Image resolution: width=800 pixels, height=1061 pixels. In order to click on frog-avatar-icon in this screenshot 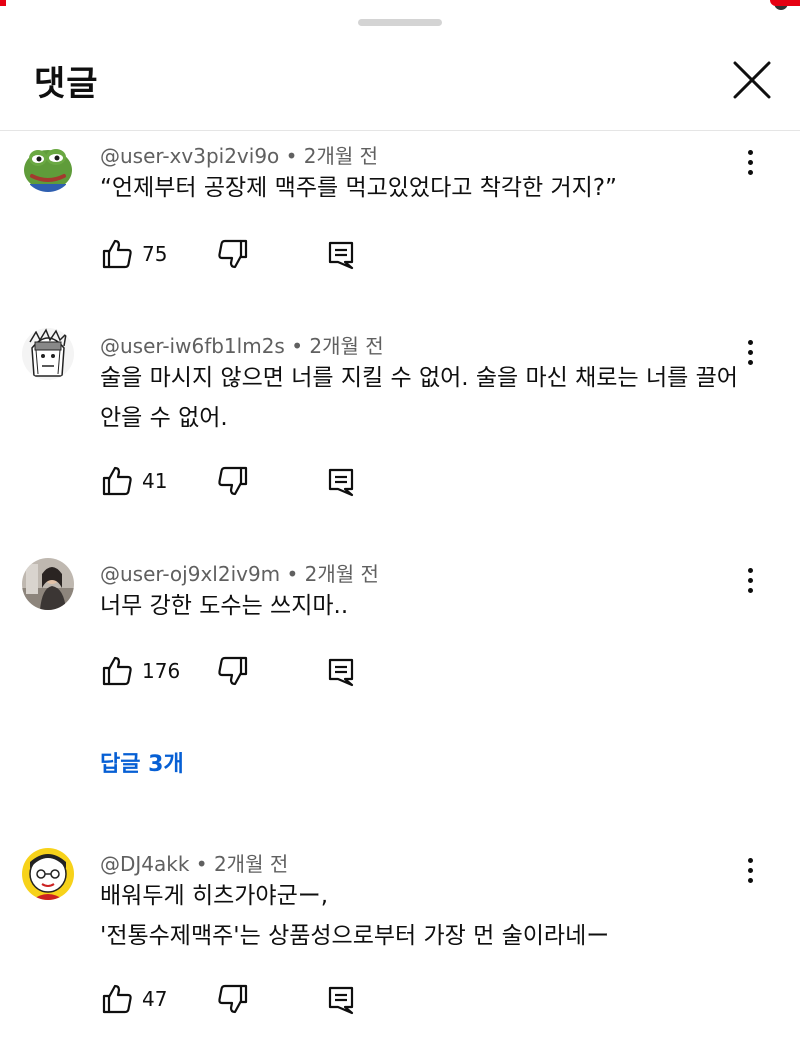, I will do `click(48, 166)`.